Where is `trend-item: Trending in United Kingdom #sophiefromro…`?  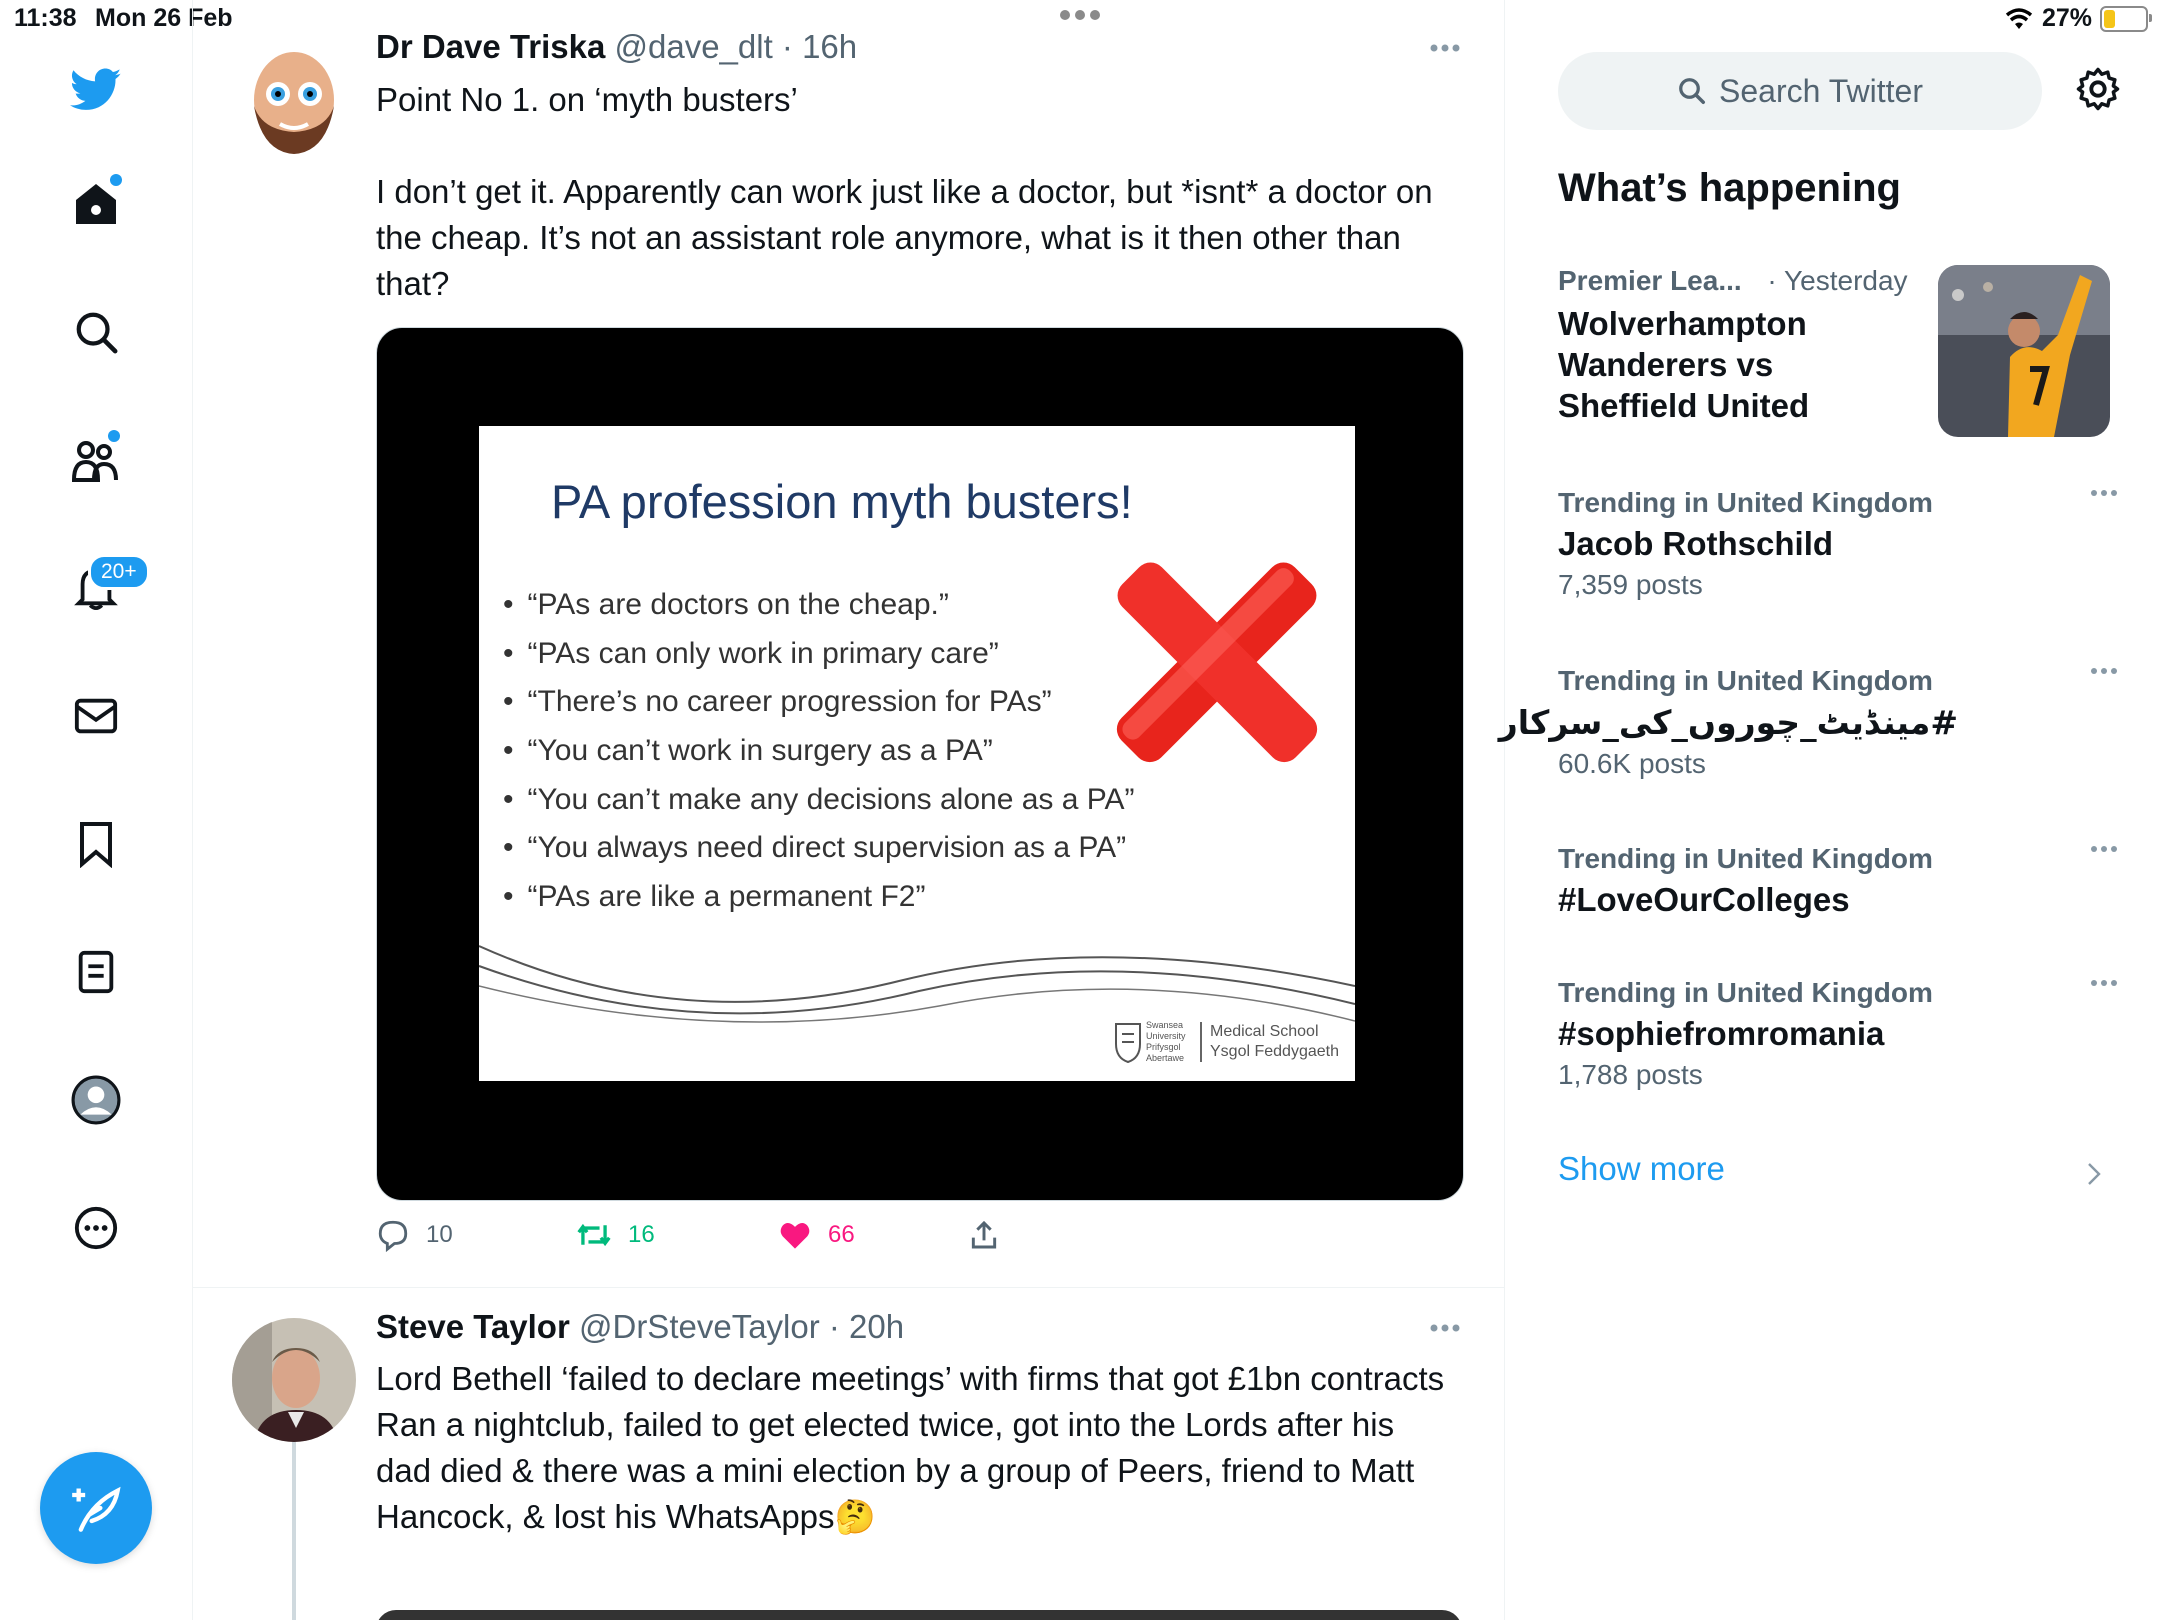
trend-item: Trending in United Kingdom #sophiefromro… is located at coordinates (1838, 1034).